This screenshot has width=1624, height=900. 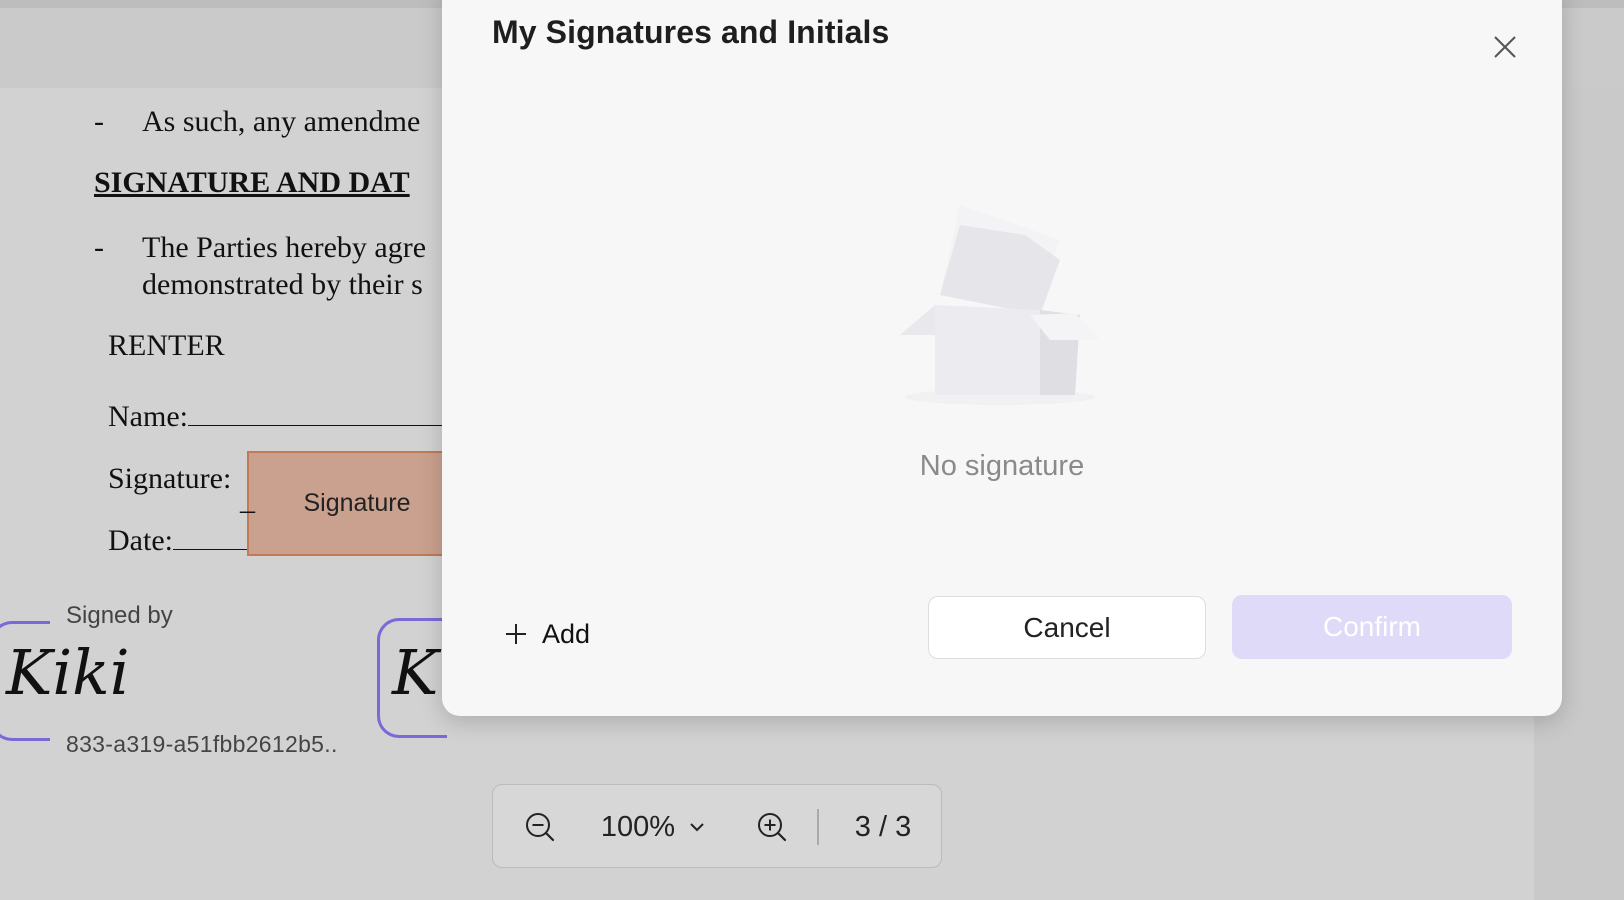 I want to click on name-underline, so click(x=317, y=413).